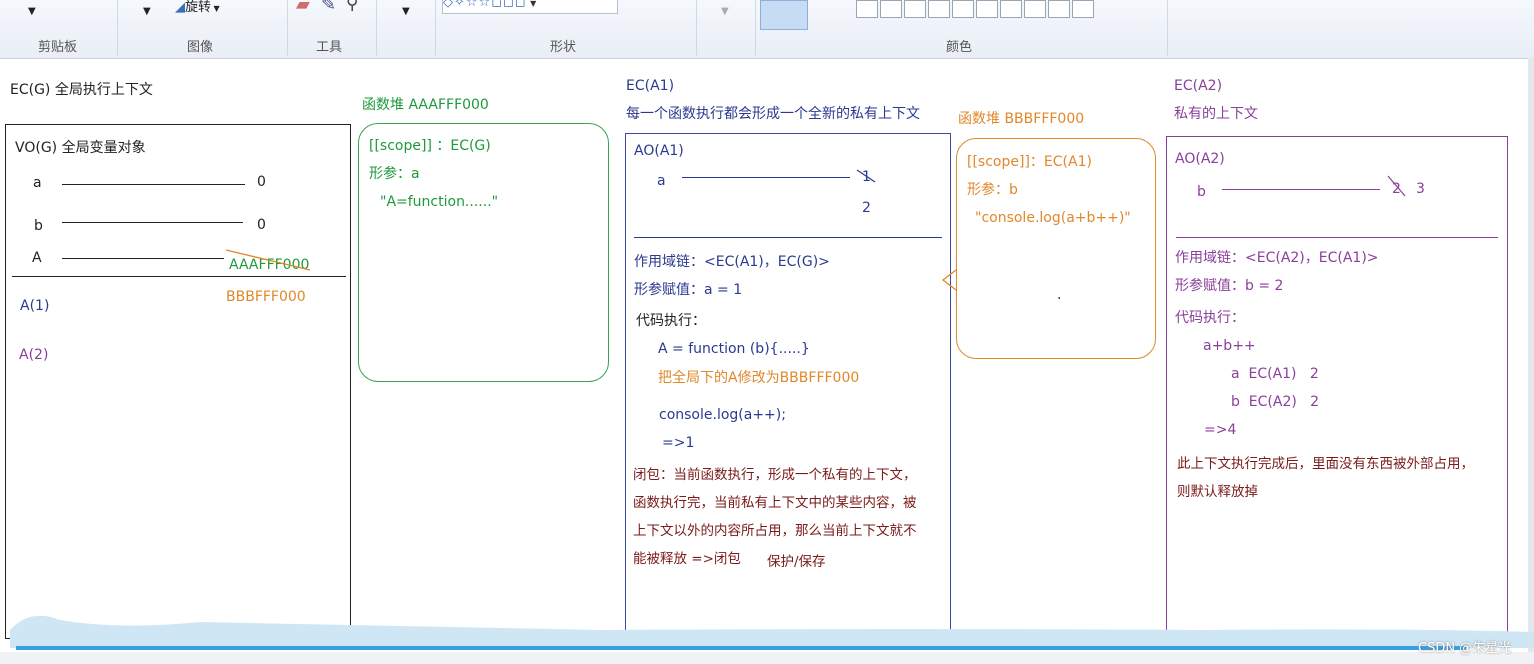 This screenshot has height=664, width=1534. I want to click on heap-a-param: 形参：a, so click(394, 174).